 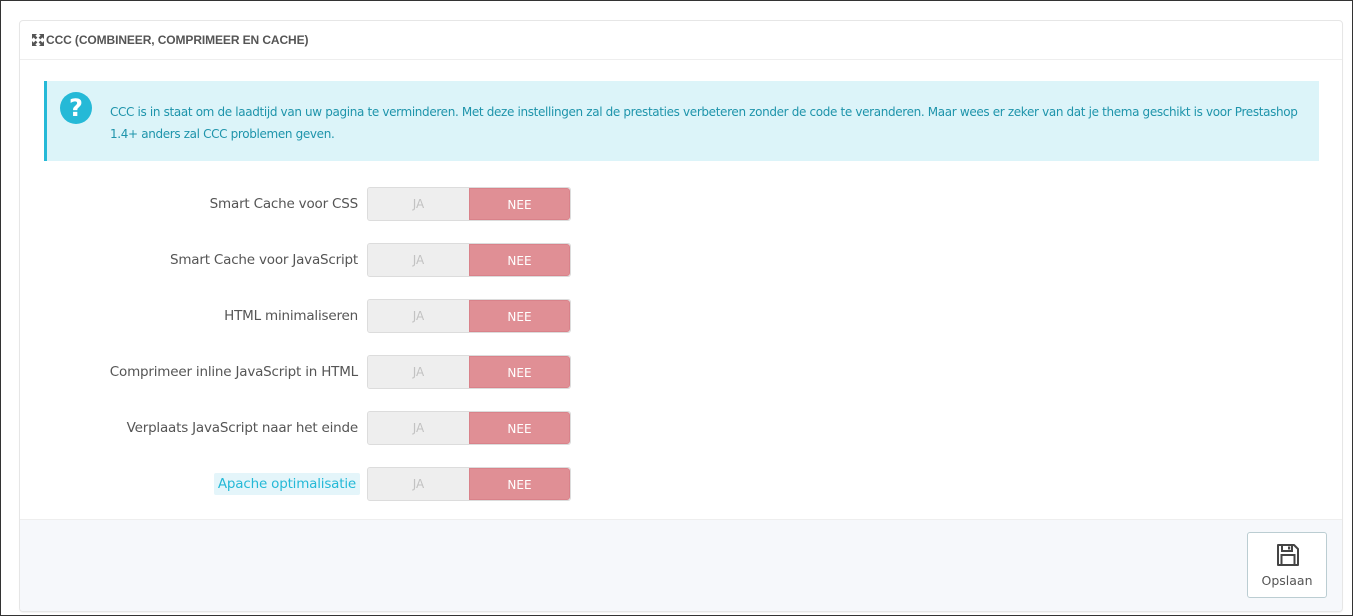 What do you see at coordinates (1288, 555) in the screenshot?
I see `floppy-disk-icon` at bounding box center [1288, 555].